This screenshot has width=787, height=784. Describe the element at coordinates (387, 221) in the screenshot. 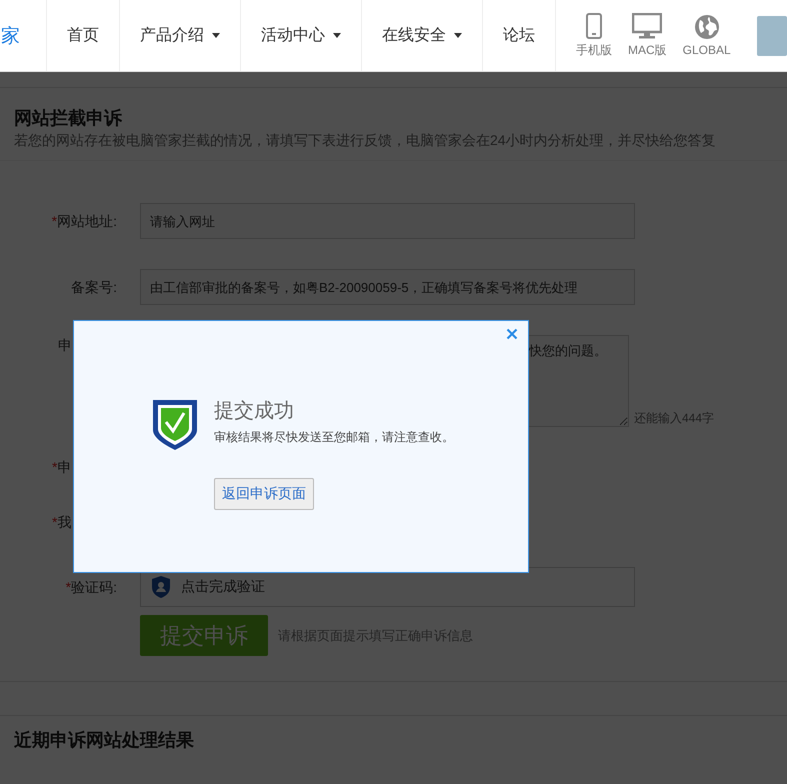

I see `text-field: 请输入网址` at that location.